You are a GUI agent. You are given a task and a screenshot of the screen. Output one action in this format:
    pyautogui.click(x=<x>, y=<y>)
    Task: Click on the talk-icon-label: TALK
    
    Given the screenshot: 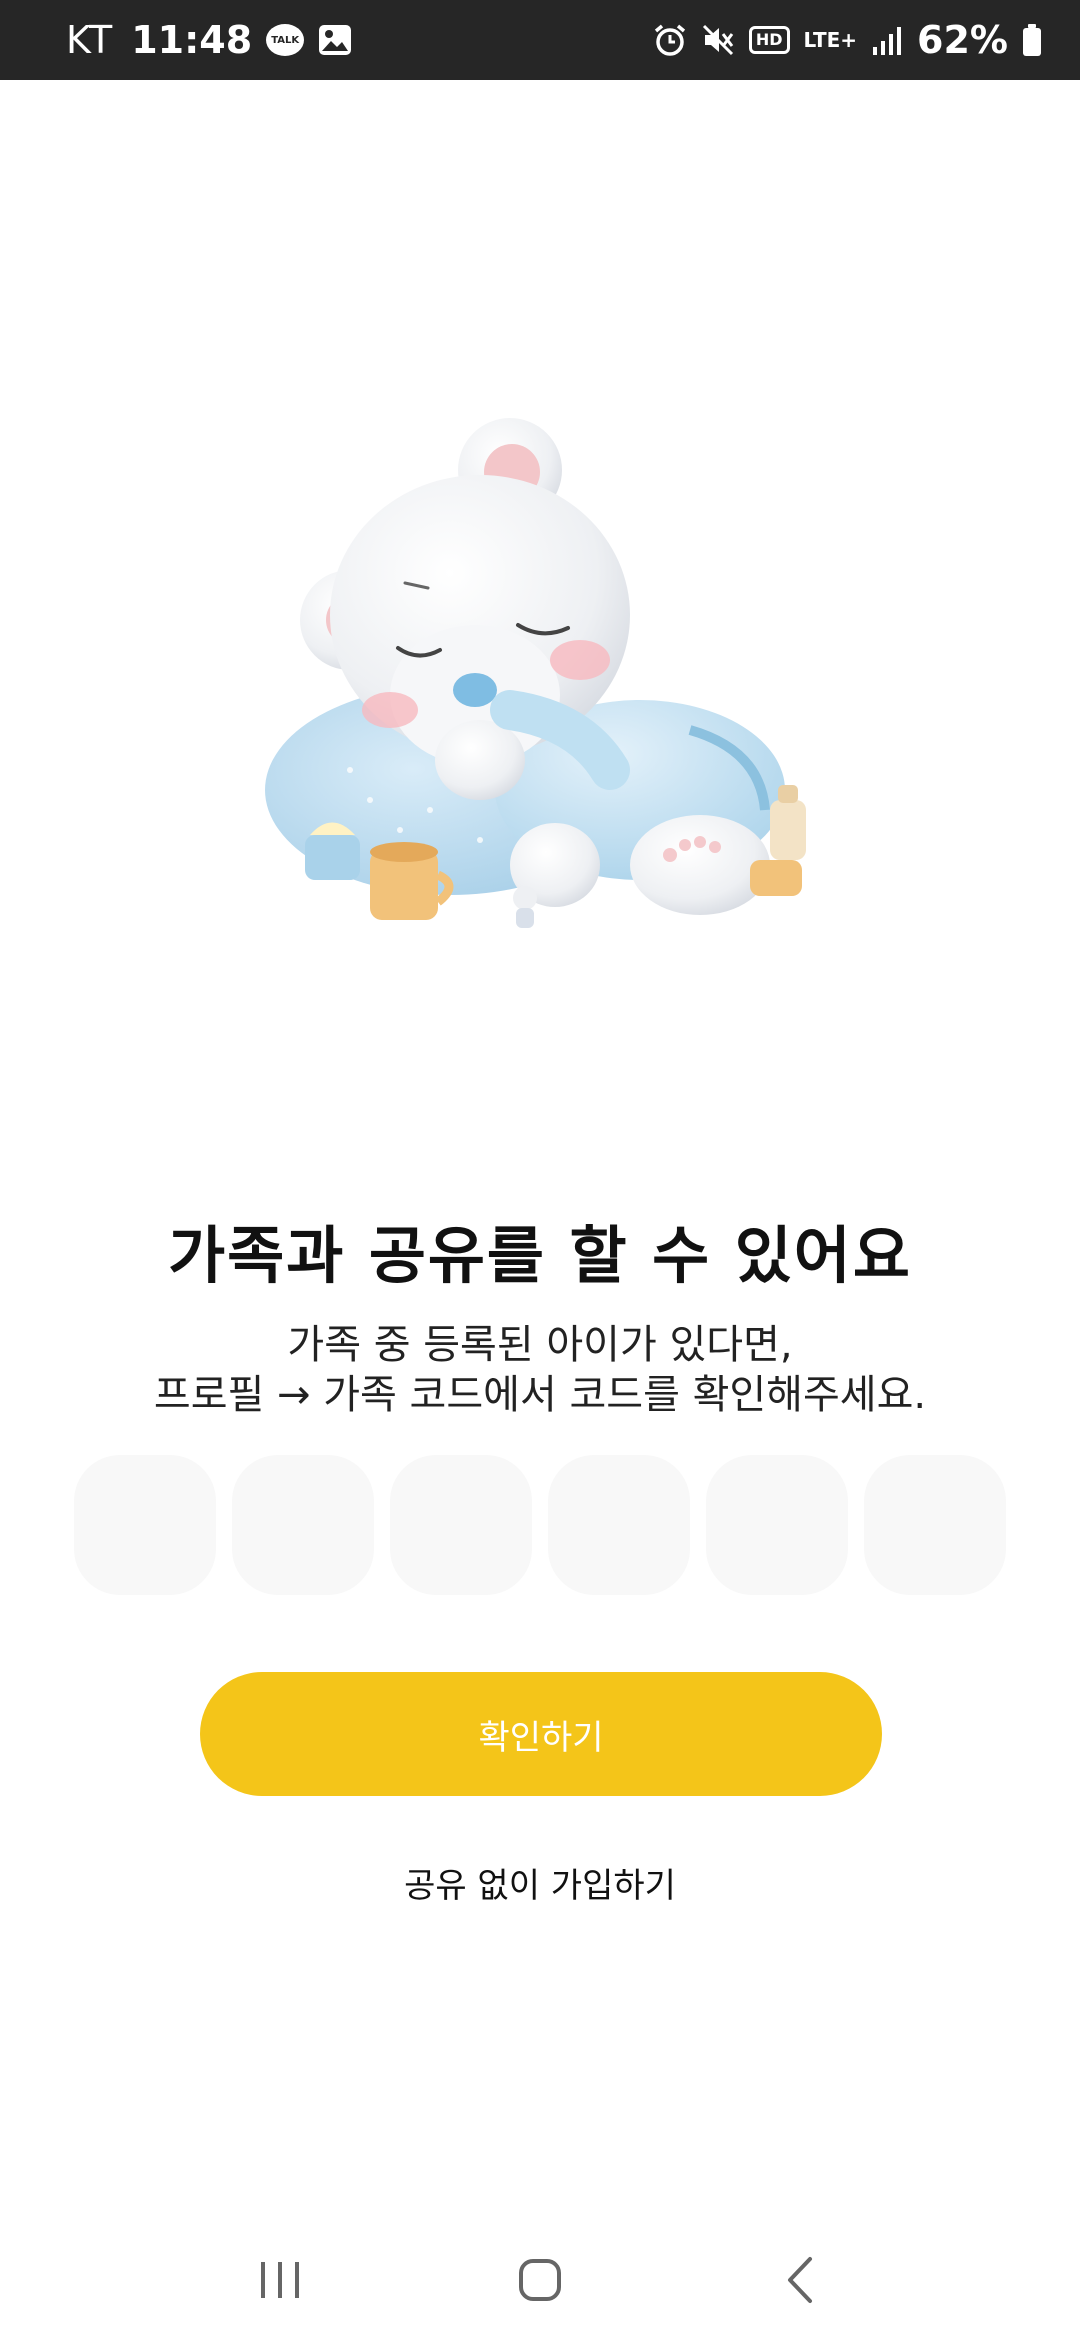 What is the action you would take?
    pyautogui.click(x=285, y=40)
    